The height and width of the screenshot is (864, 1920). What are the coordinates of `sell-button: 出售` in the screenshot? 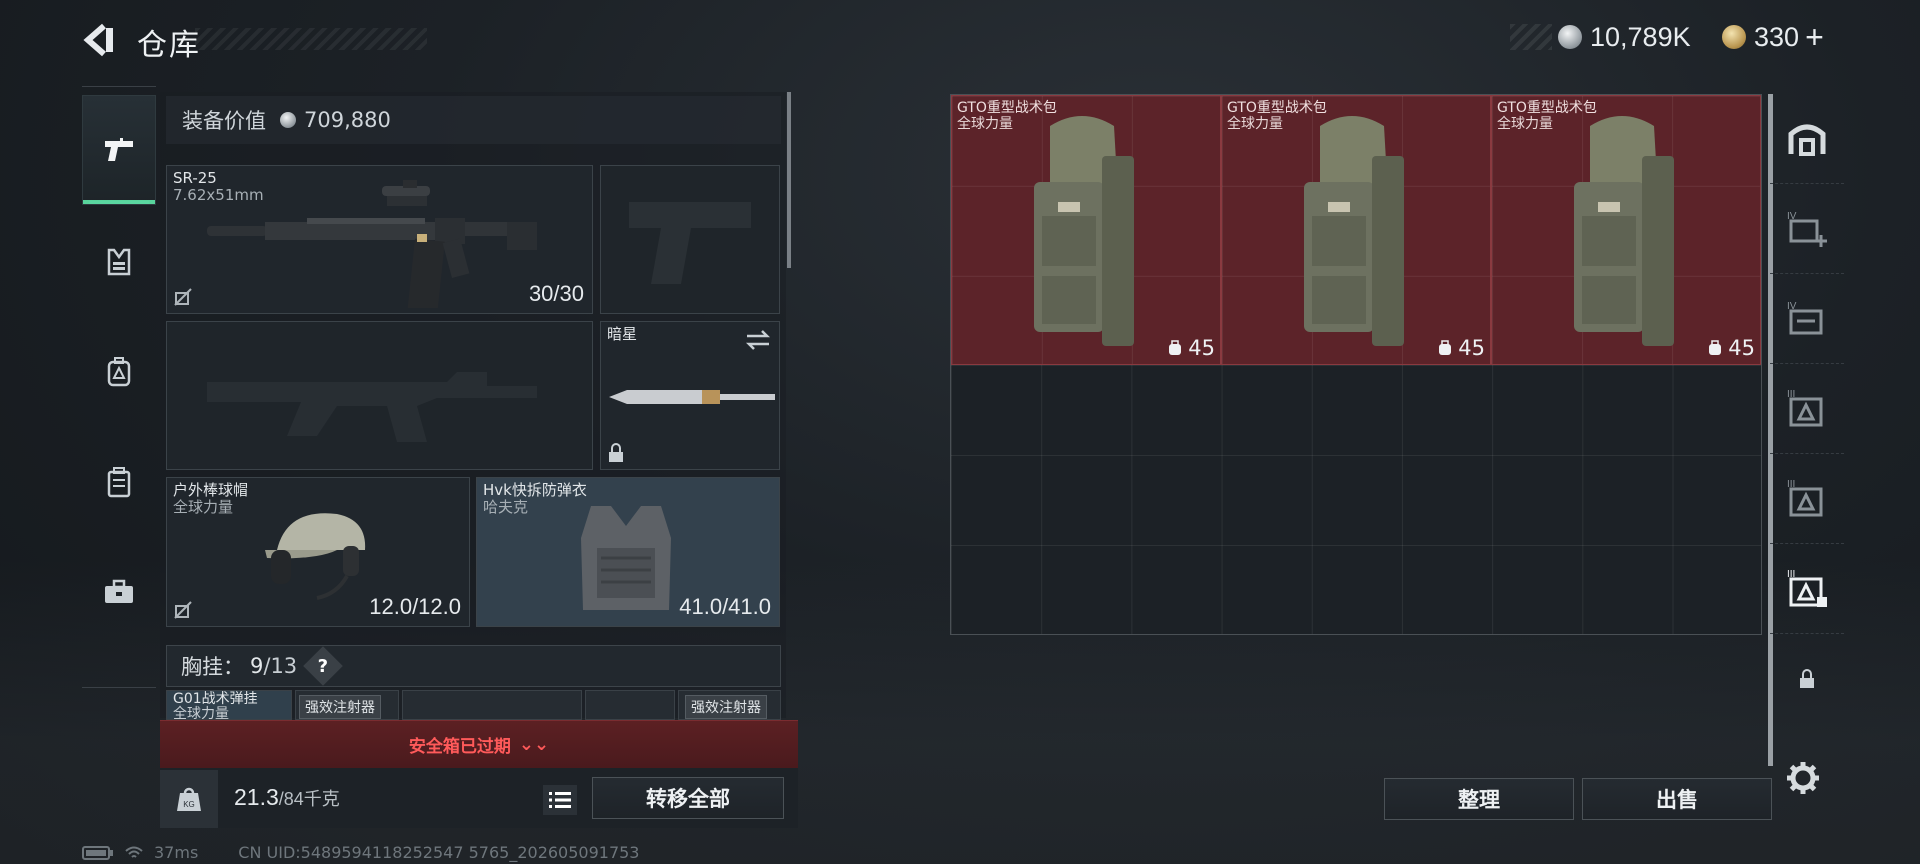 It's located at (1677, 799).